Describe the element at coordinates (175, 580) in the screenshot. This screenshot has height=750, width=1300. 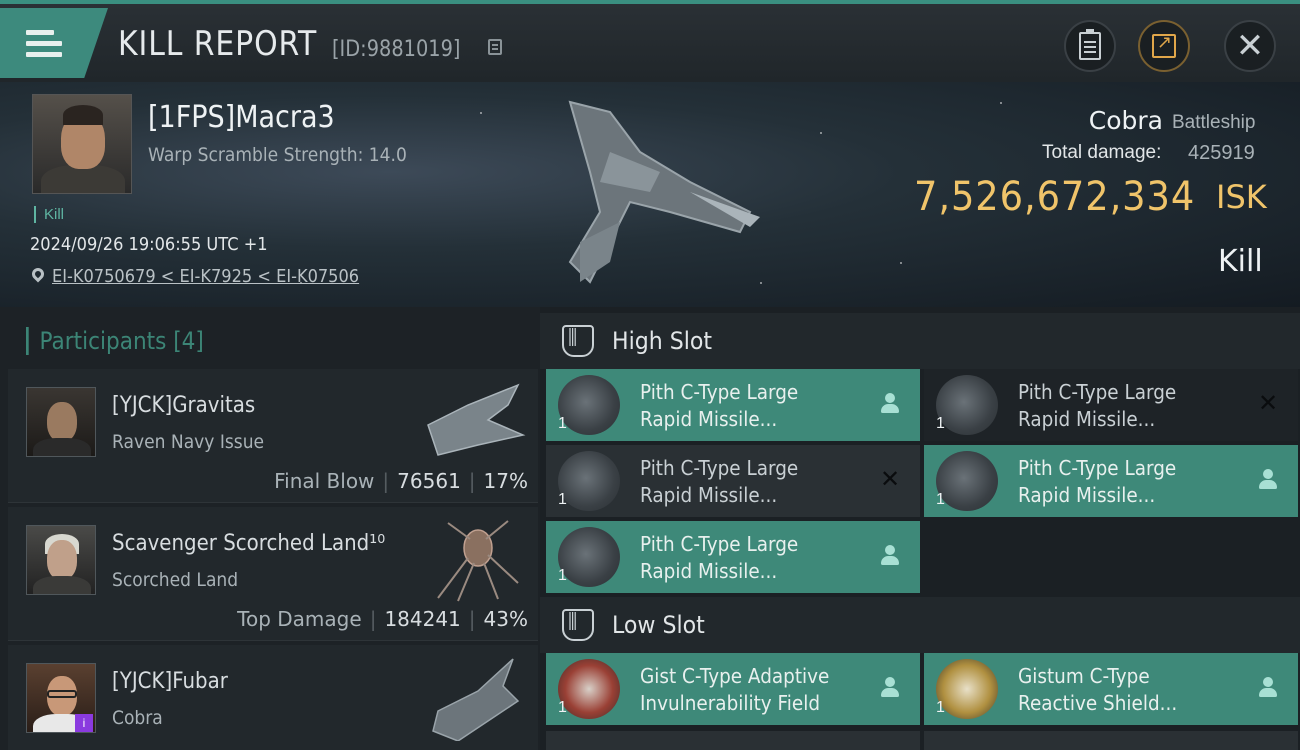
I see `participant-ship: Scorched Land` at that location.